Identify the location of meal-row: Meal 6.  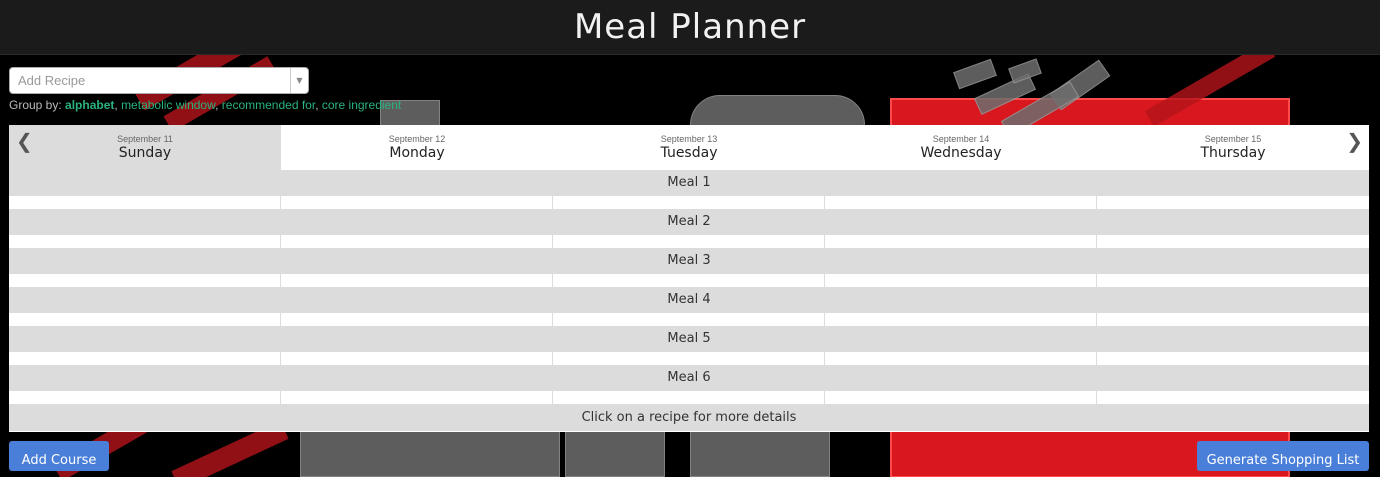
(689, 384).